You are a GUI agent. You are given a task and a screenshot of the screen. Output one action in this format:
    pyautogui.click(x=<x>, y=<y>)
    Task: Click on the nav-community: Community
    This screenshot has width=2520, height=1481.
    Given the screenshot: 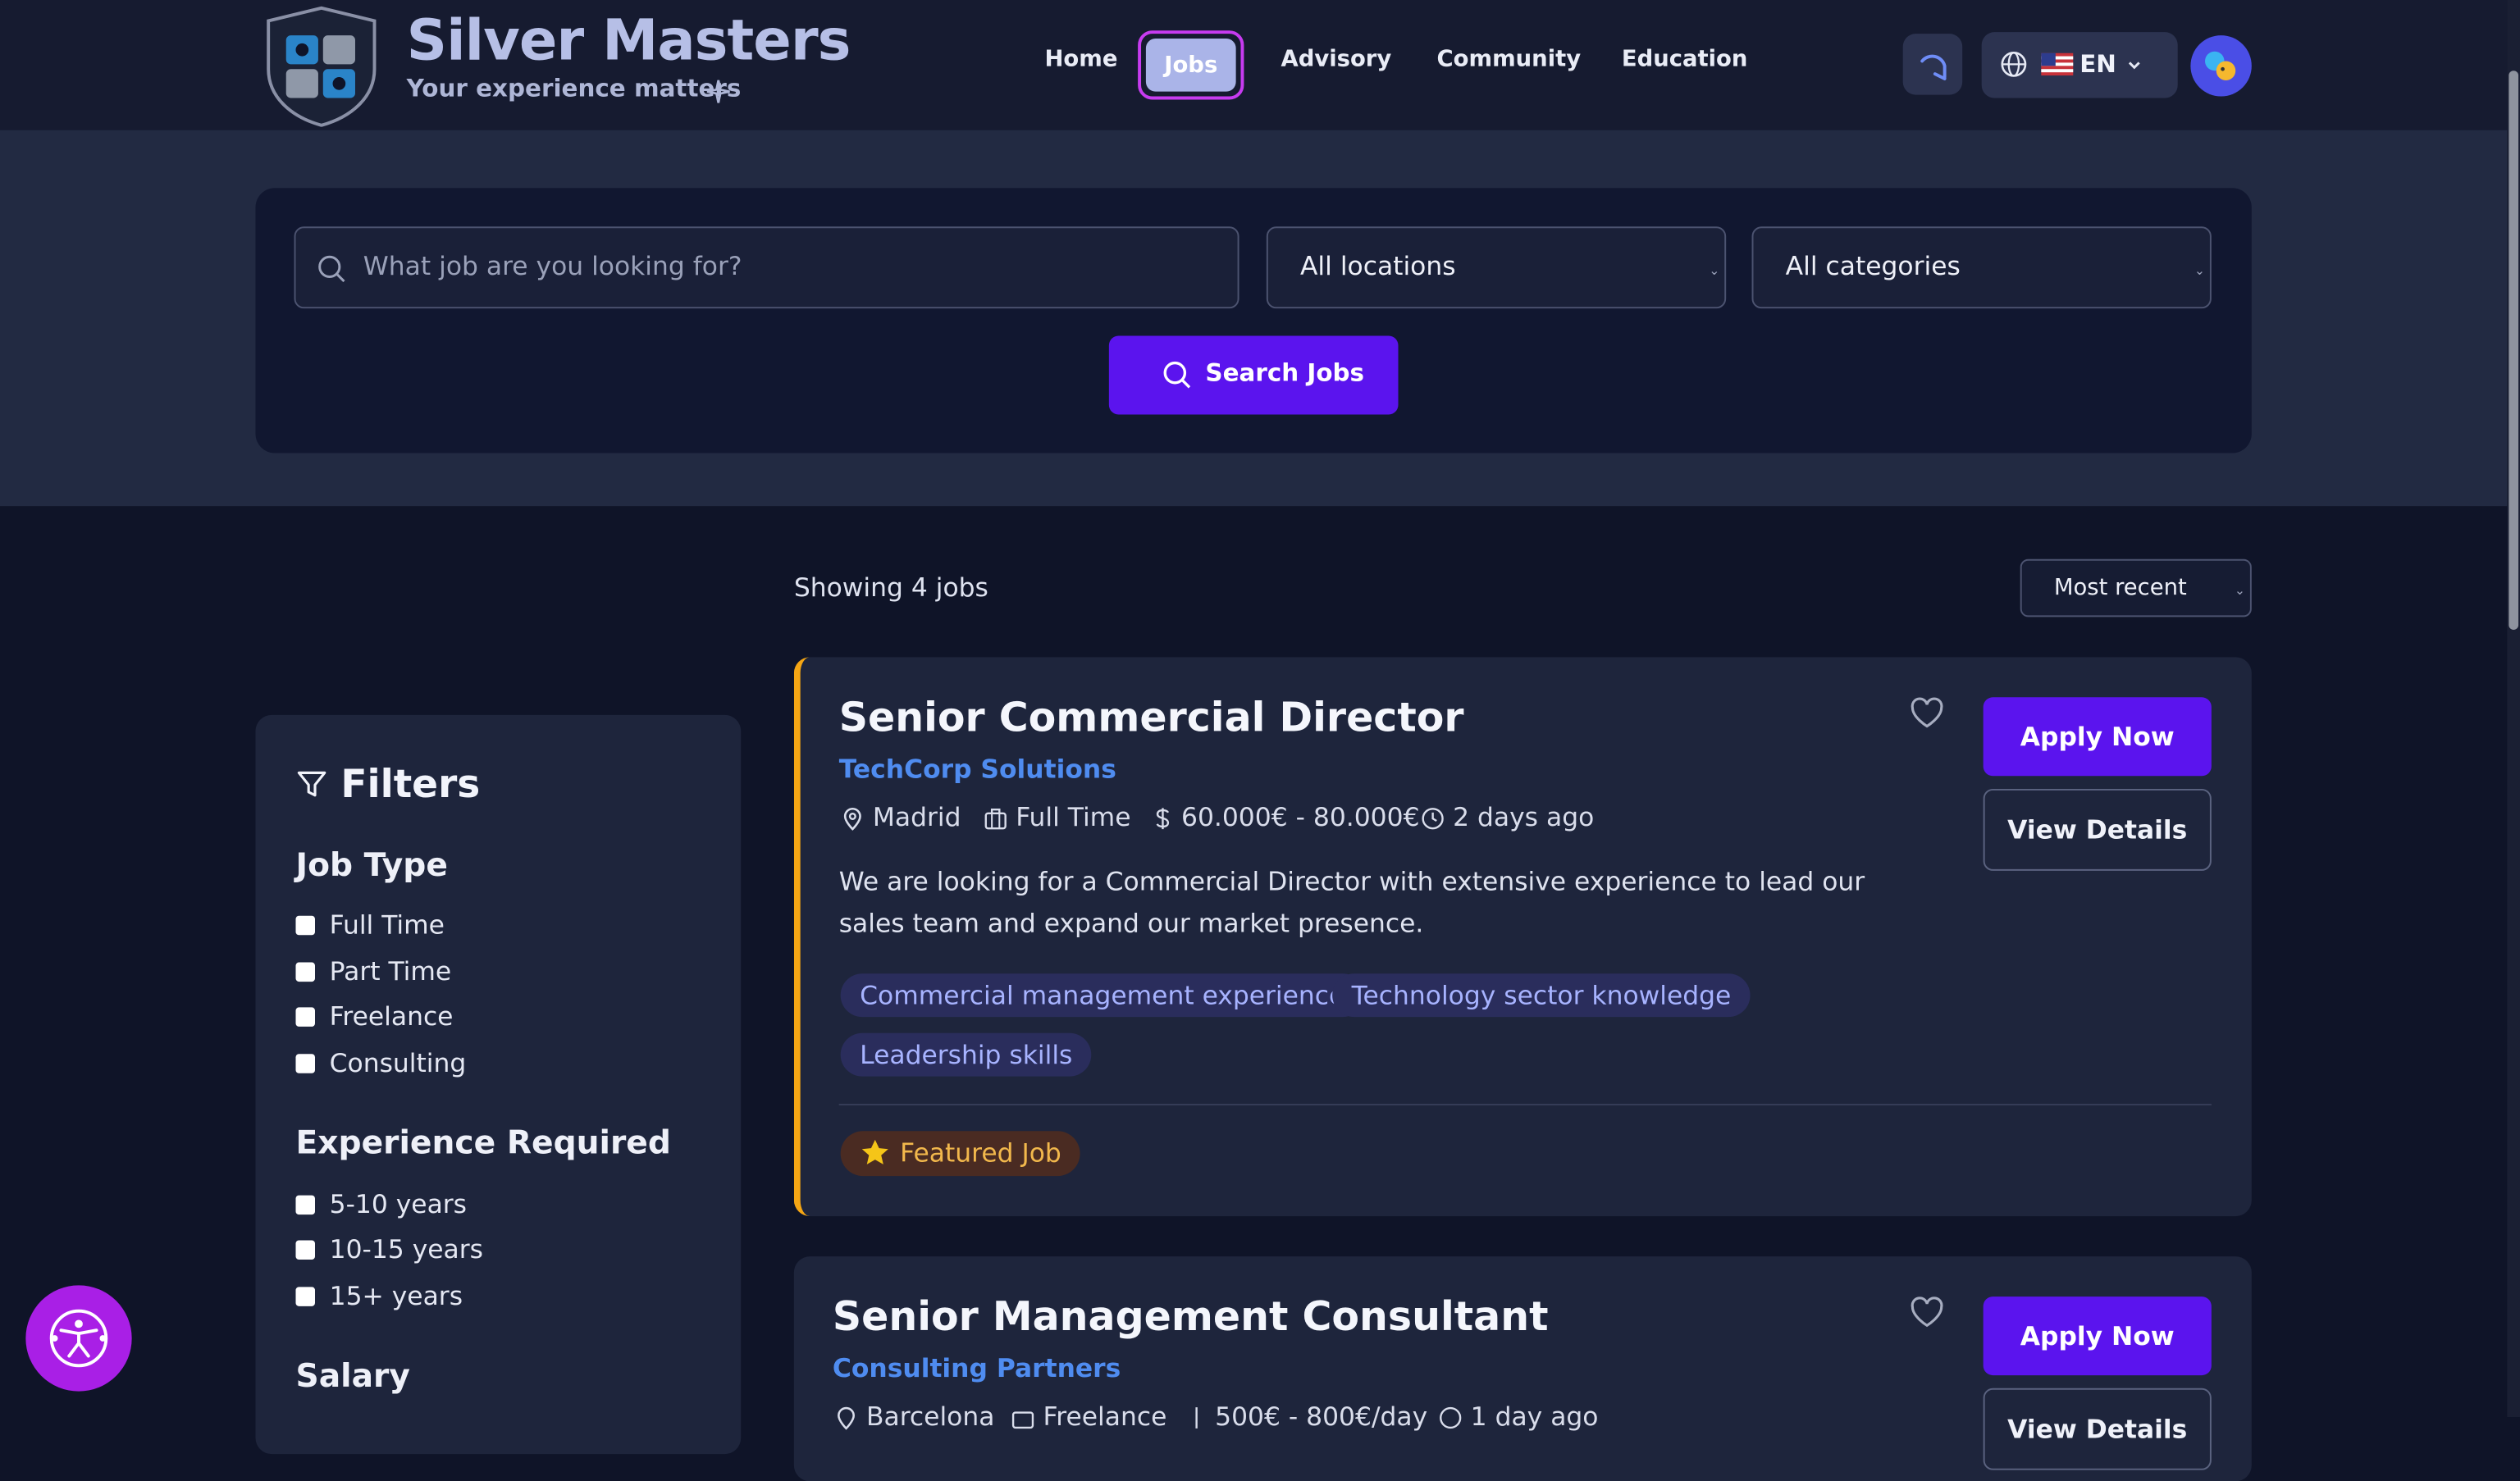 What is the action you would take?
    pyautogui.click(x=1509, y=59)
    